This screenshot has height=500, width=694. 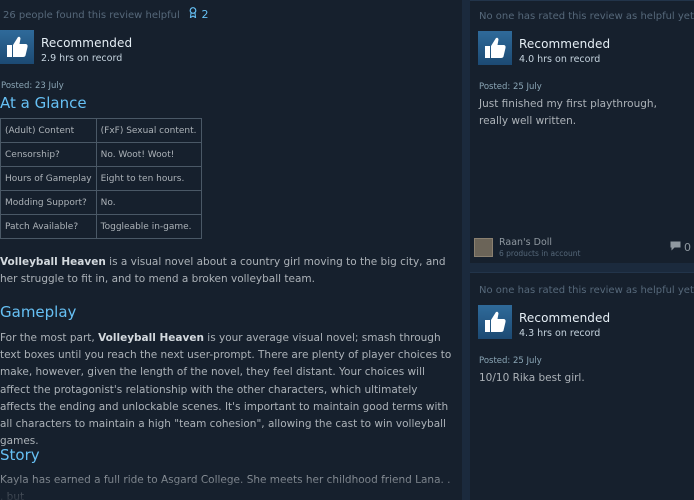 I want to click on table-cell: Eight to ten hours., so click(x=148, y=178).